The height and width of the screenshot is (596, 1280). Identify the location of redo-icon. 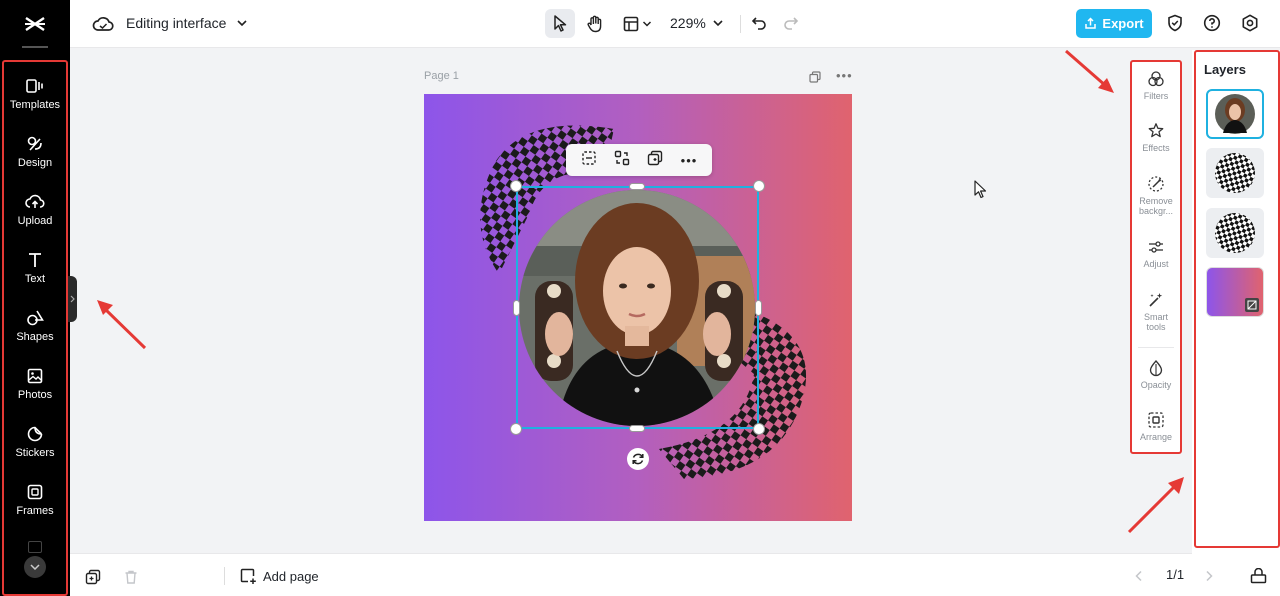
(791, 23).